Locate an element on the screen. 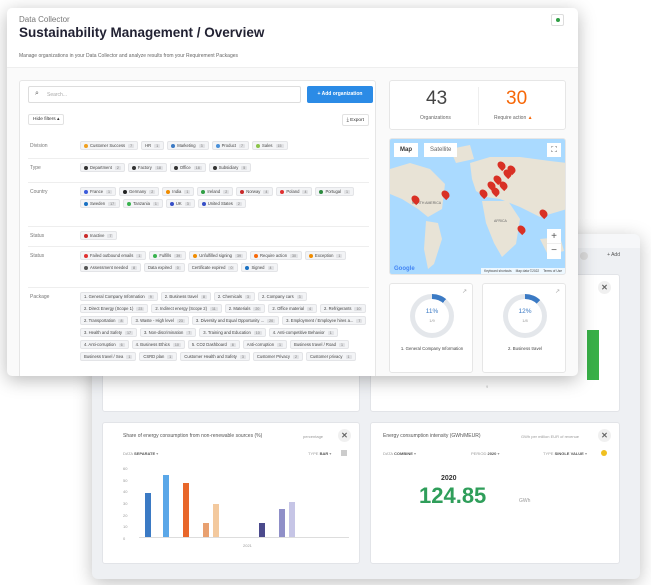 This screenshot has width=651, height=585. filter-chip: India 1 is located at coordinates (178, 191).